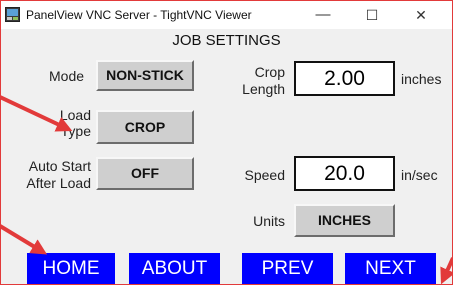  What do you see at coordinates (264, 175) in the screenshot?
I see `speed-label: Speed` at bounding box center [264, 175].